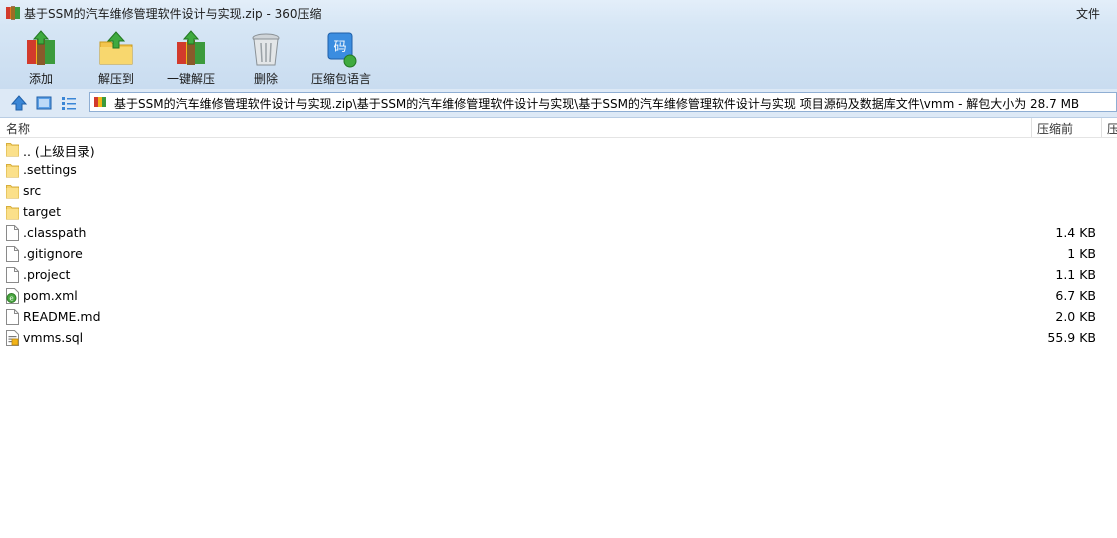 This screenshot has height=538, width=1117. I want to click on file-row: .gitignore 1 KB, so click(558, 253).